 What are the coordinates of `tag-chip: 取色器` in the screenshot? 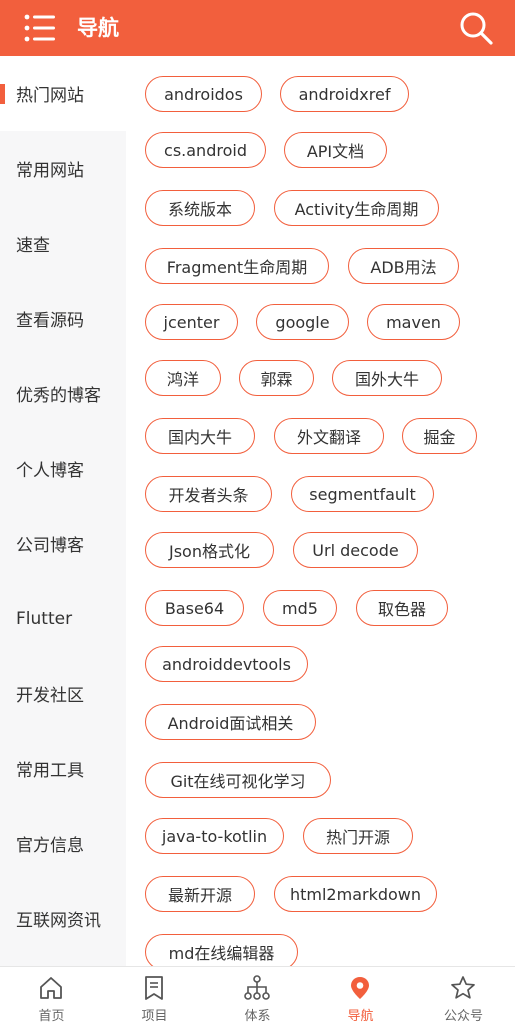 It's located at (402, 608).